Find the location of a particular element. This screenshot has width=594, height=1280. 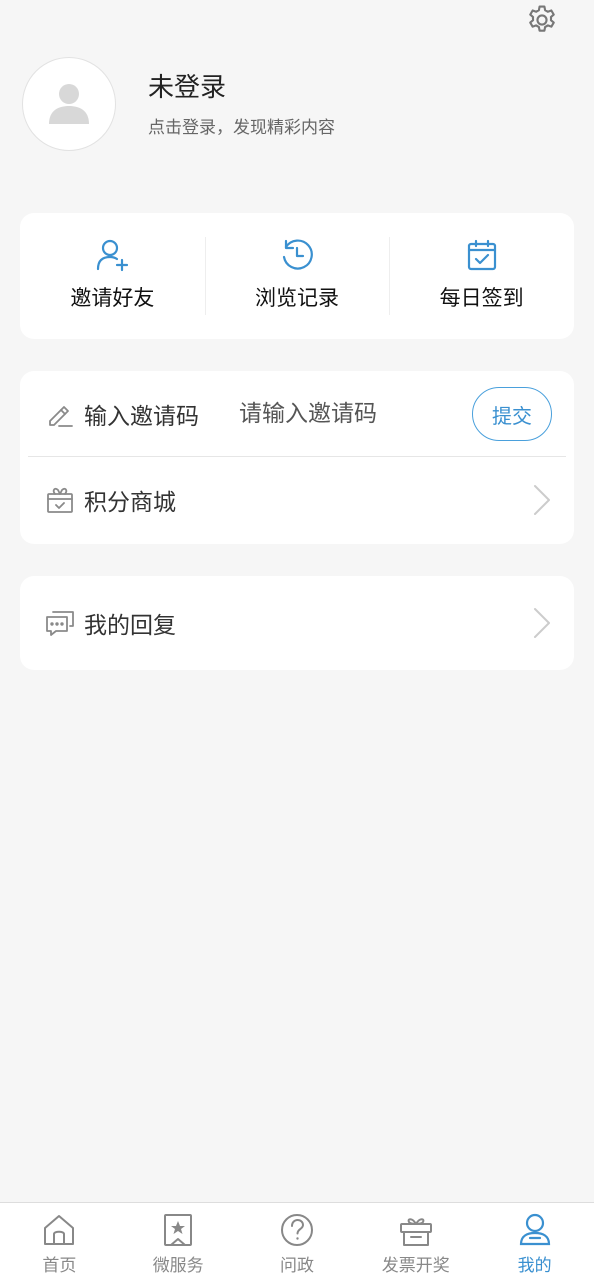

profile-name: 未登录 is located at coordinates (187, 87).